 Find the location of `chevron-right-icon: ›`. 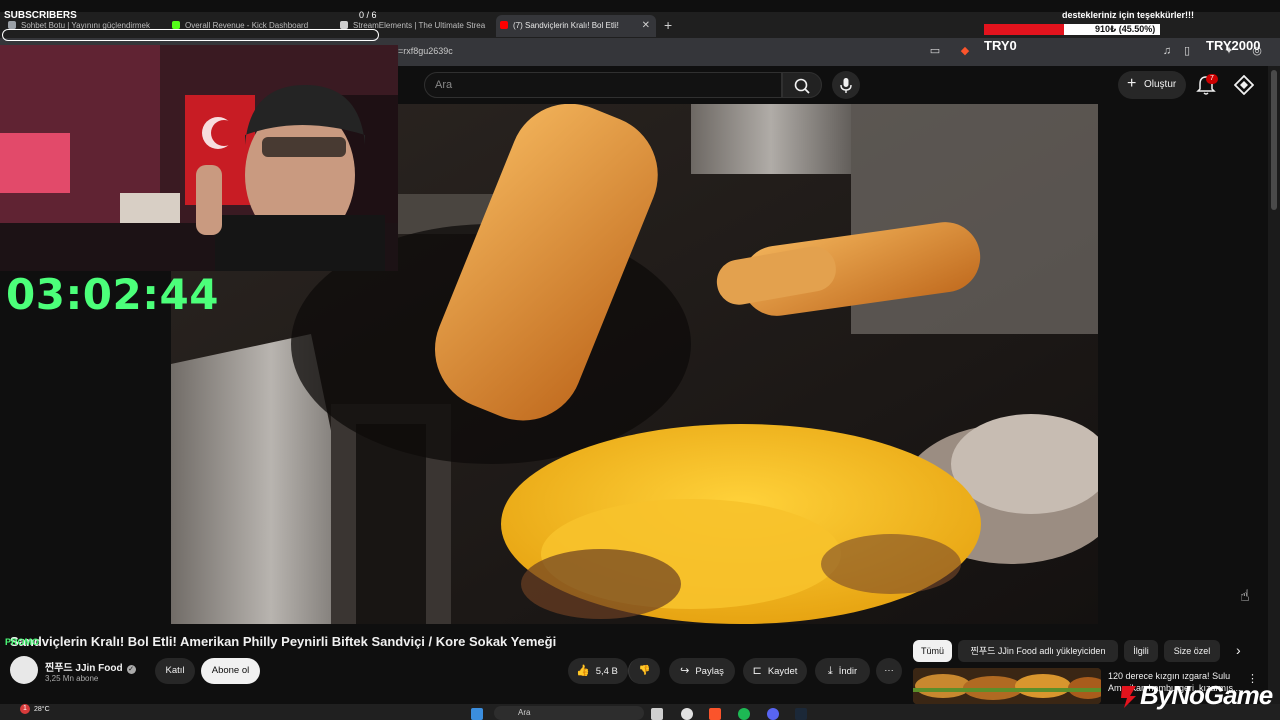

chevron-right-icon: › is located at coordinates (1238, 650).